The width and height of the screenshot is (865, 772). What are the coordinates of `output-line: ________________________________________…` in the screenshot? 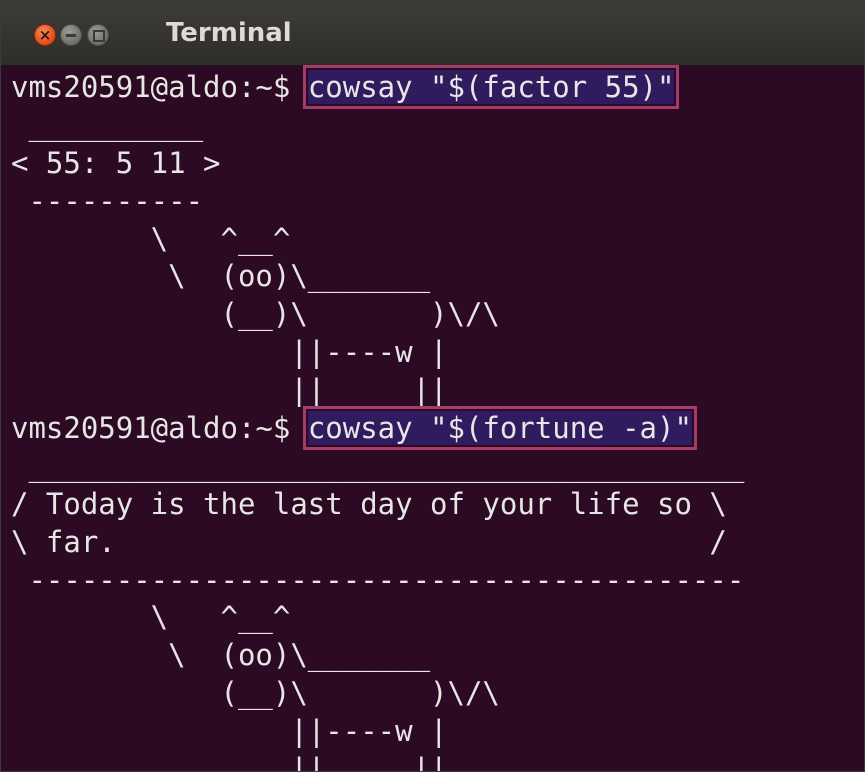 It's located at (378, 465).